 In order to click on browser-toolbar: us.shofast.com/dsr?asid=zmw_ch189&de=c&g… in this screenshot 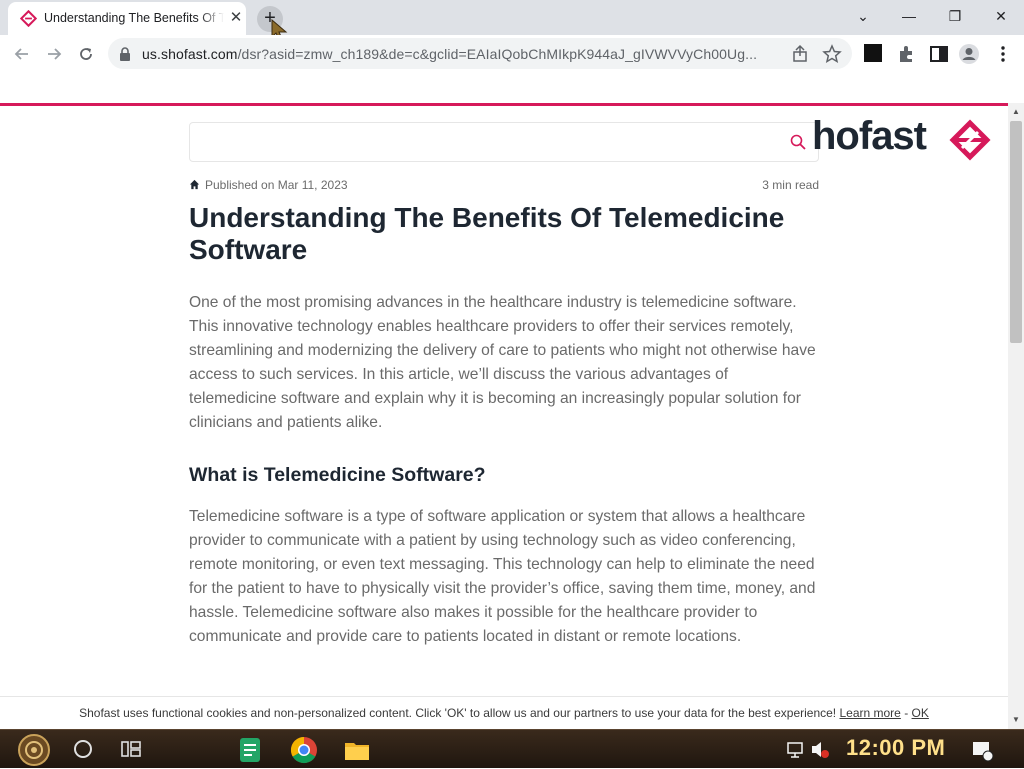, I will do `click(512, 53)`.